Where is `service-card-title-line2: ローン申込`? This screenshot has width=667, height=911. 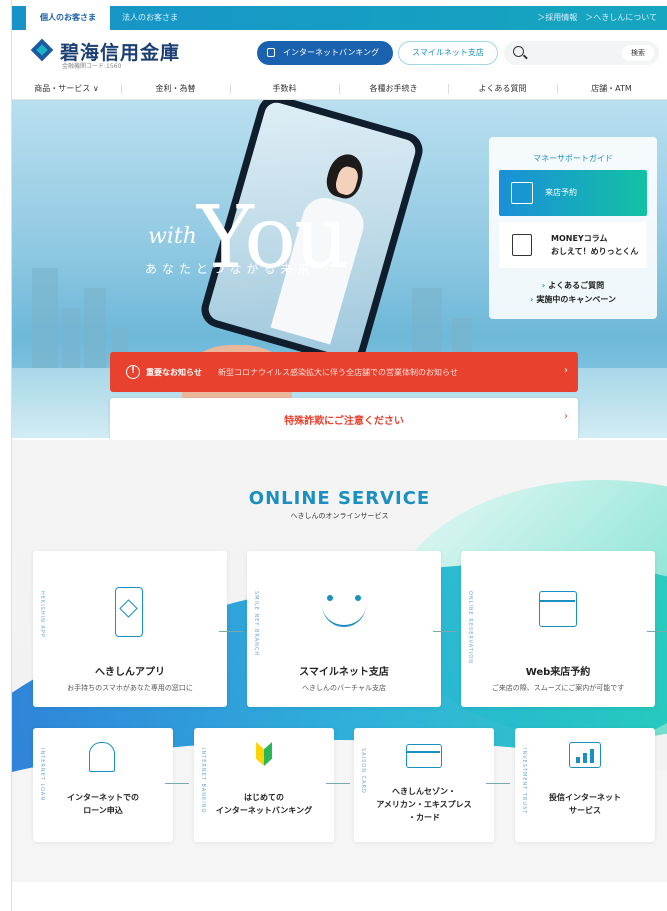
service-card-title-line2: ローン申込 is located at coordinates (103, 810).